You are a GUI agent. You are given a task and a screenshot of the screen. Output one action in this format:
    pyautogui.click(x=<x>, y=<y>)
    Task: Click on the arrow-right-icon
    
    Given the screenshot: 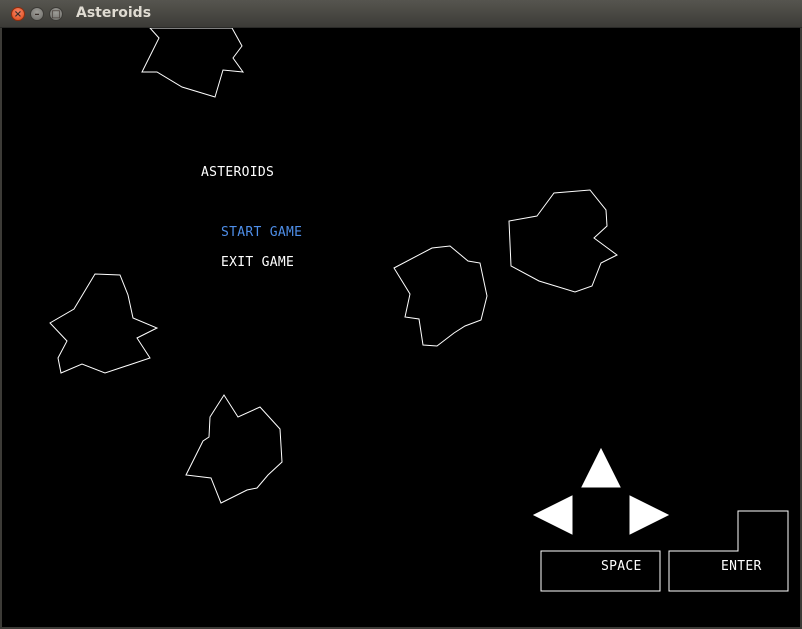 What is the action you would take?
    pyautogui.click(x=649, y=515)
    